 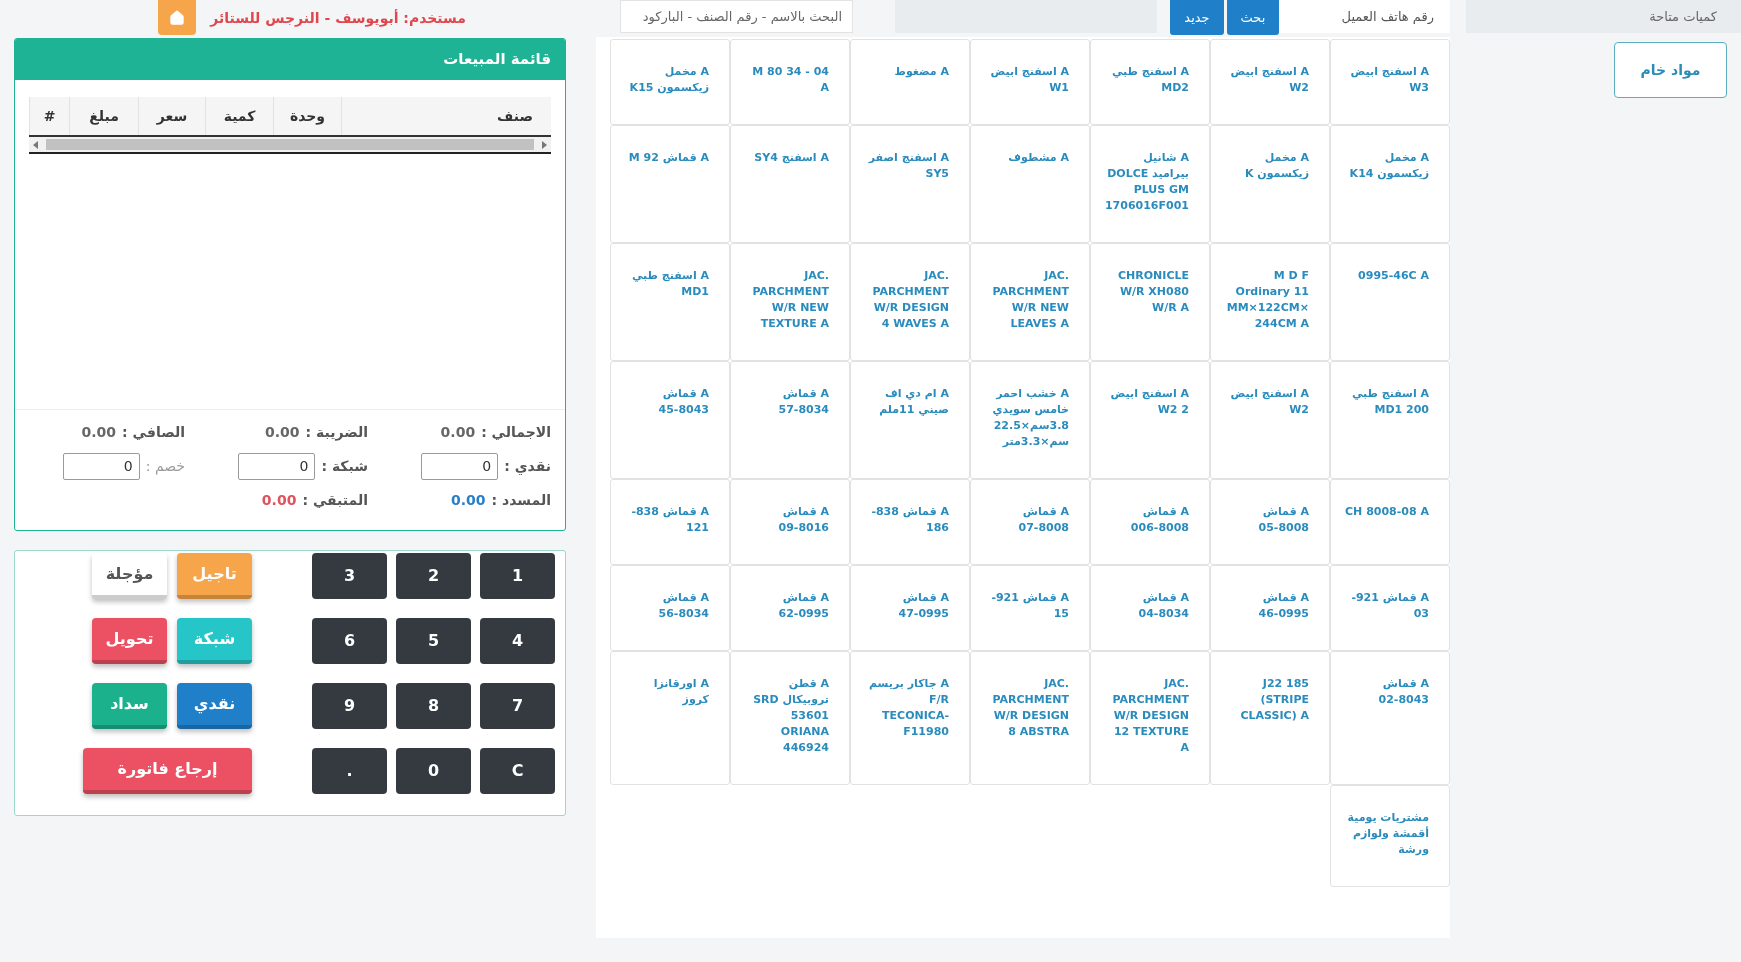 What do you see at coordinates (790, 420) in the screenshot?
I see `product-tile: A قماش 8034-57` at bounding box center [790, 420].